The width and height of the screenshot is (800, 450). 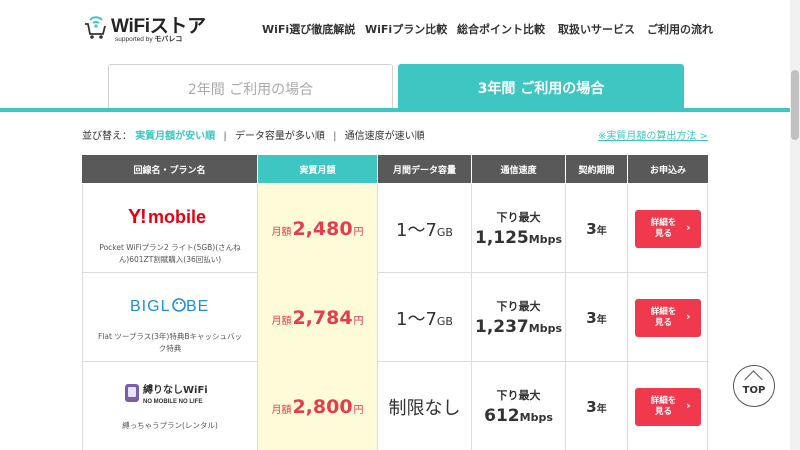 I want to click on header-speed: 通信速度, so click(x=519, y=169).